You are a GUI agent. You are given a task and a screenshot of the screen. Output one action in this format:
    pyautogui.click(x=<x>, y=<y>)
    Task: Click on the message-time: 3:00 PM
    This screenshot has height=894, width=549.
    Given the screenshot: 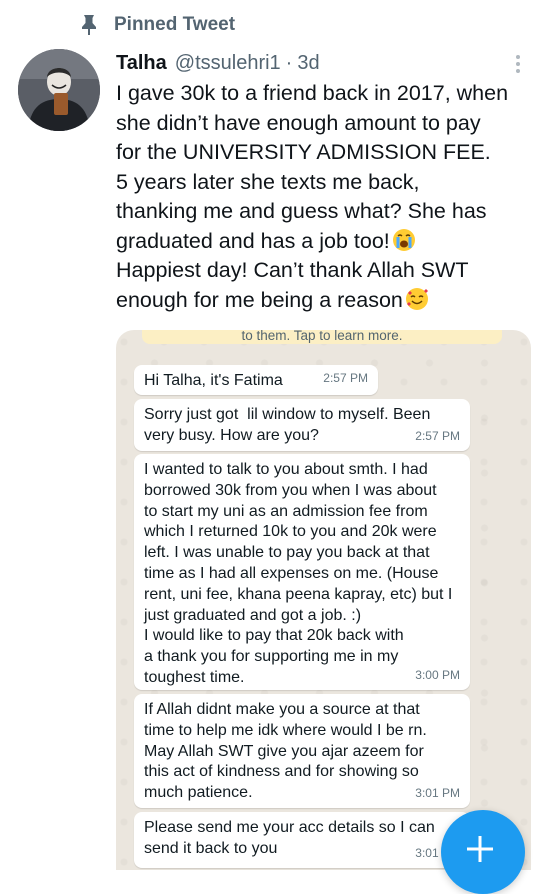 What is the action you would take?
    pyautogui.click(x=437, y=675)
    